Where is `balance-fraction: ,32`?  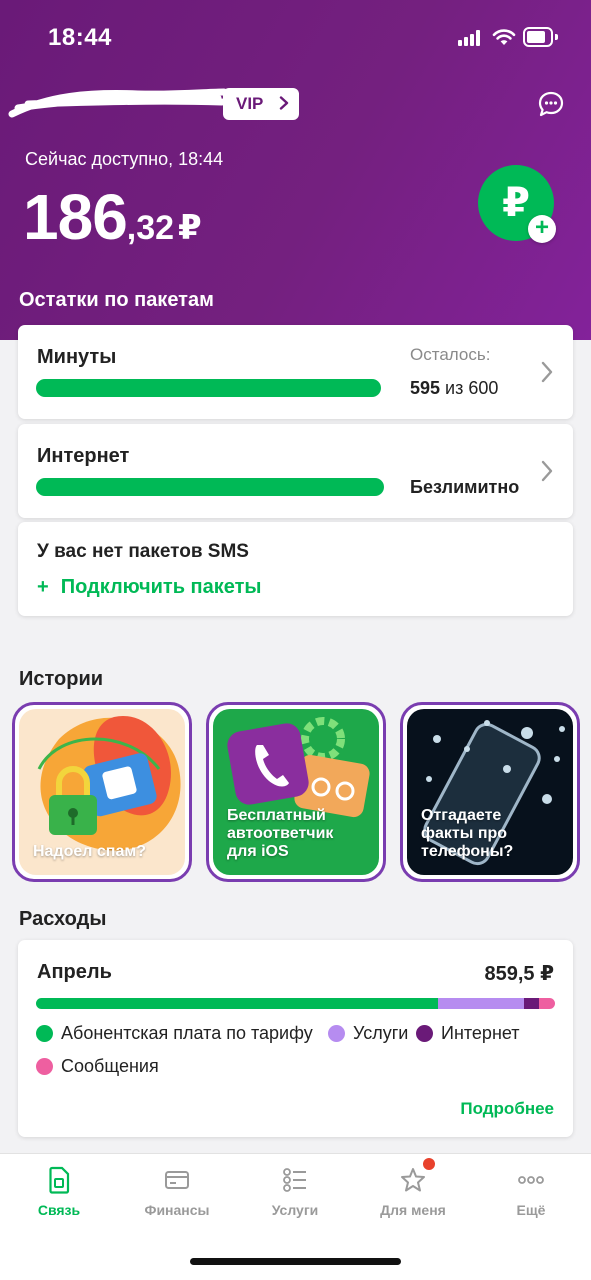 balance-fraction: ,32 is located at coordinates (150, 228).